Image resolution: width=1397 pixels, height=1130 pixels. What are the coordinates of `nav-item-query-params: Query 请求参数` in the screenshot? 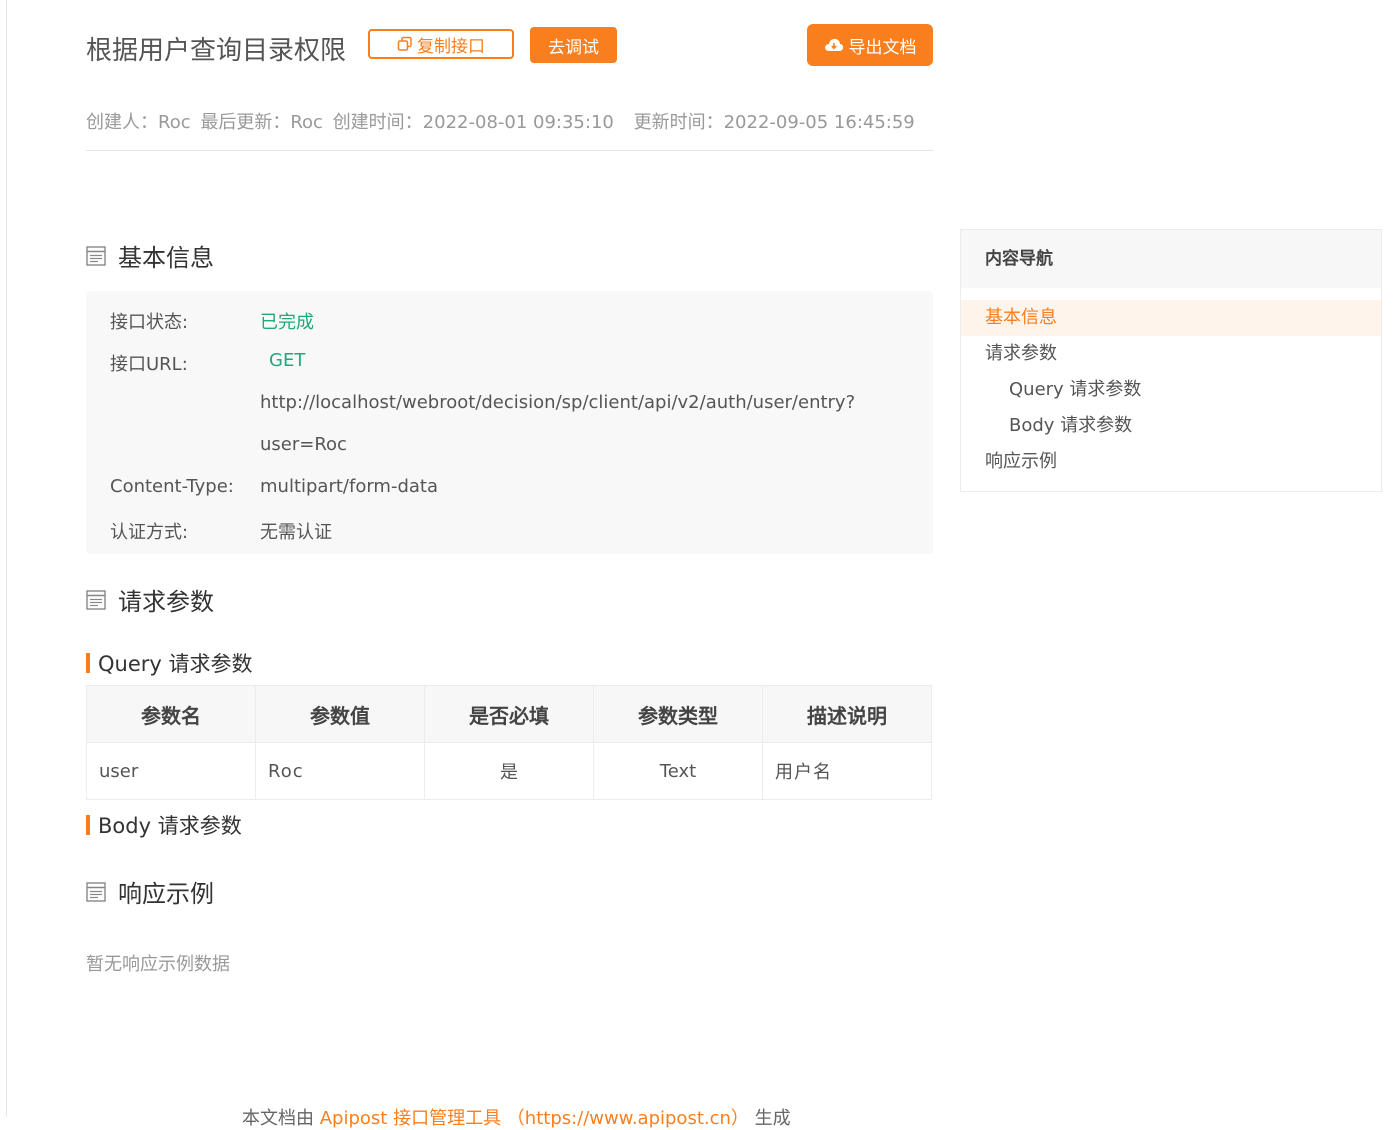 It's located at (1171, 390).